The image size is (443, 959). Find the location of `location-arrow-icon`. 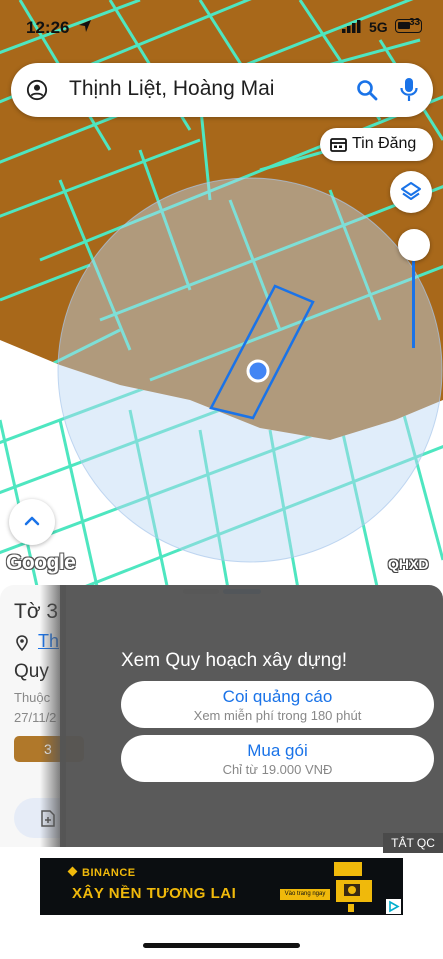

location-arrow-icon is located at coordinates (85, 26).